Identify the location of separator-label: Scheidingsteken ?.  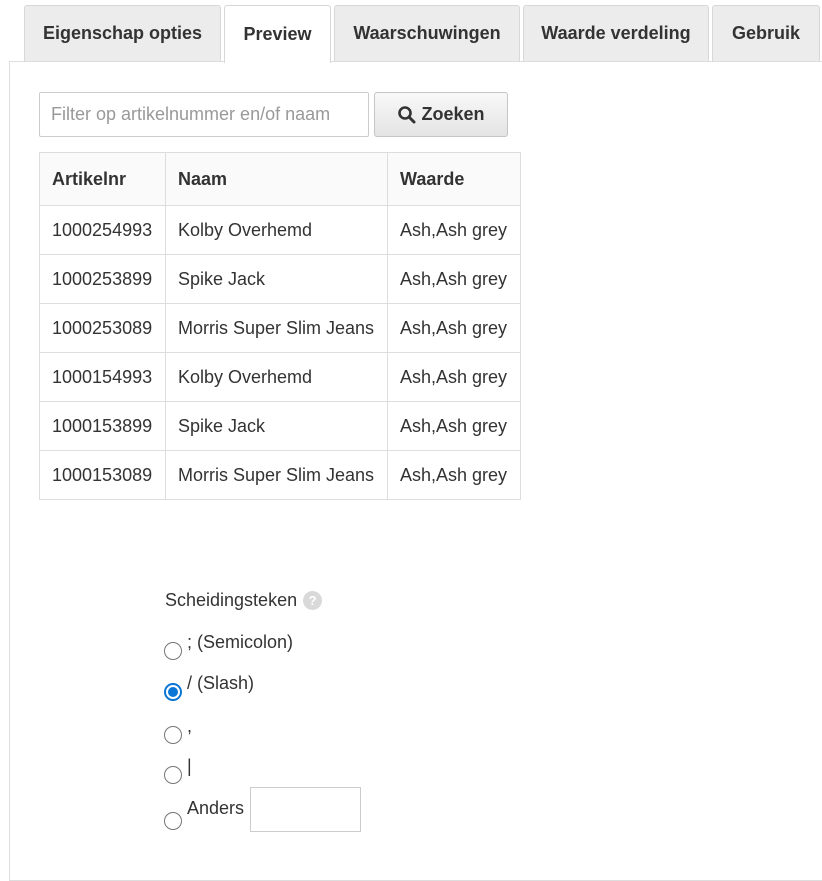
(244, 600).